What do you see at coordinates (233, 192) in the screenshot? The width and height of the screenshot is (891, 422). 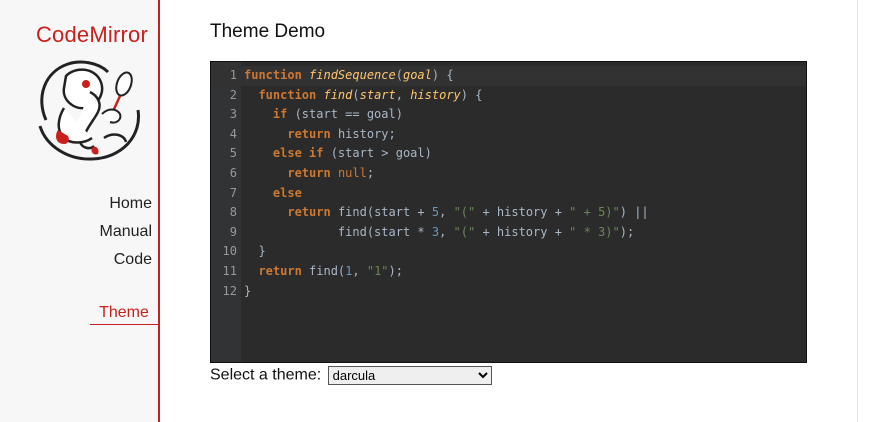 I see `line-number: 7` at bounding box center [233, 192].